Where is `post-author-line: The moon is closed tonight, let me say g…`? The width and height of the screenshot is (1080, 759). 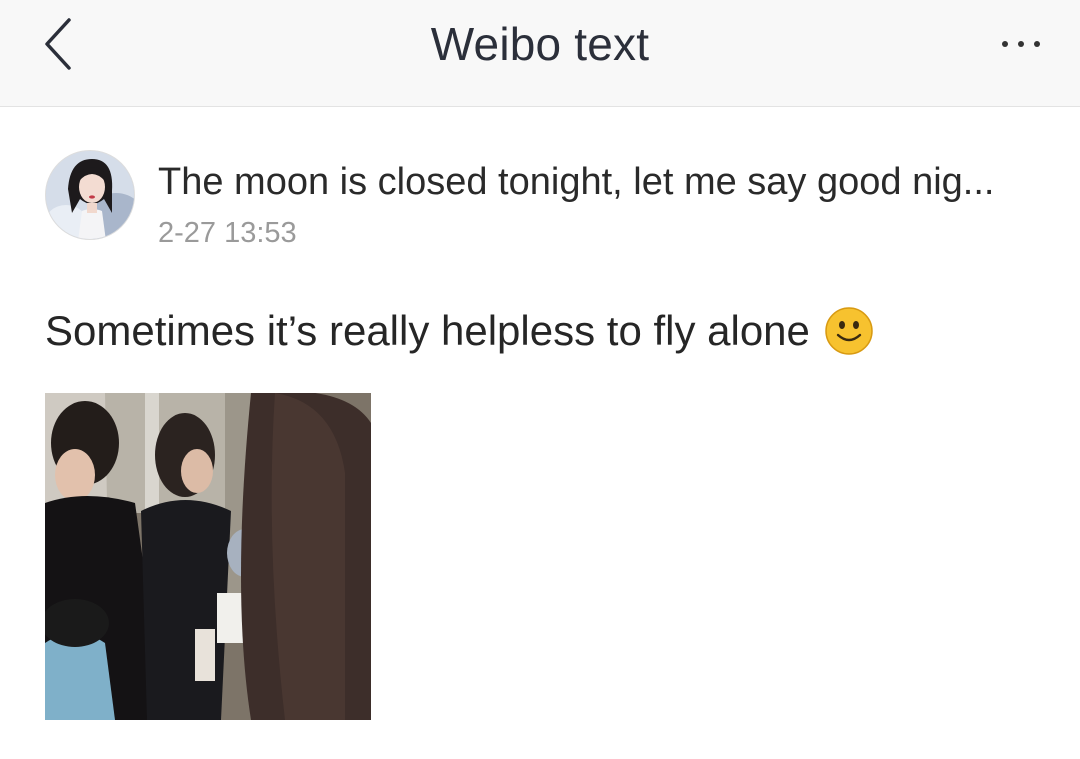
post-author-line: The moon is closed tonight, let me say g… is located at coordinates (576, 182).